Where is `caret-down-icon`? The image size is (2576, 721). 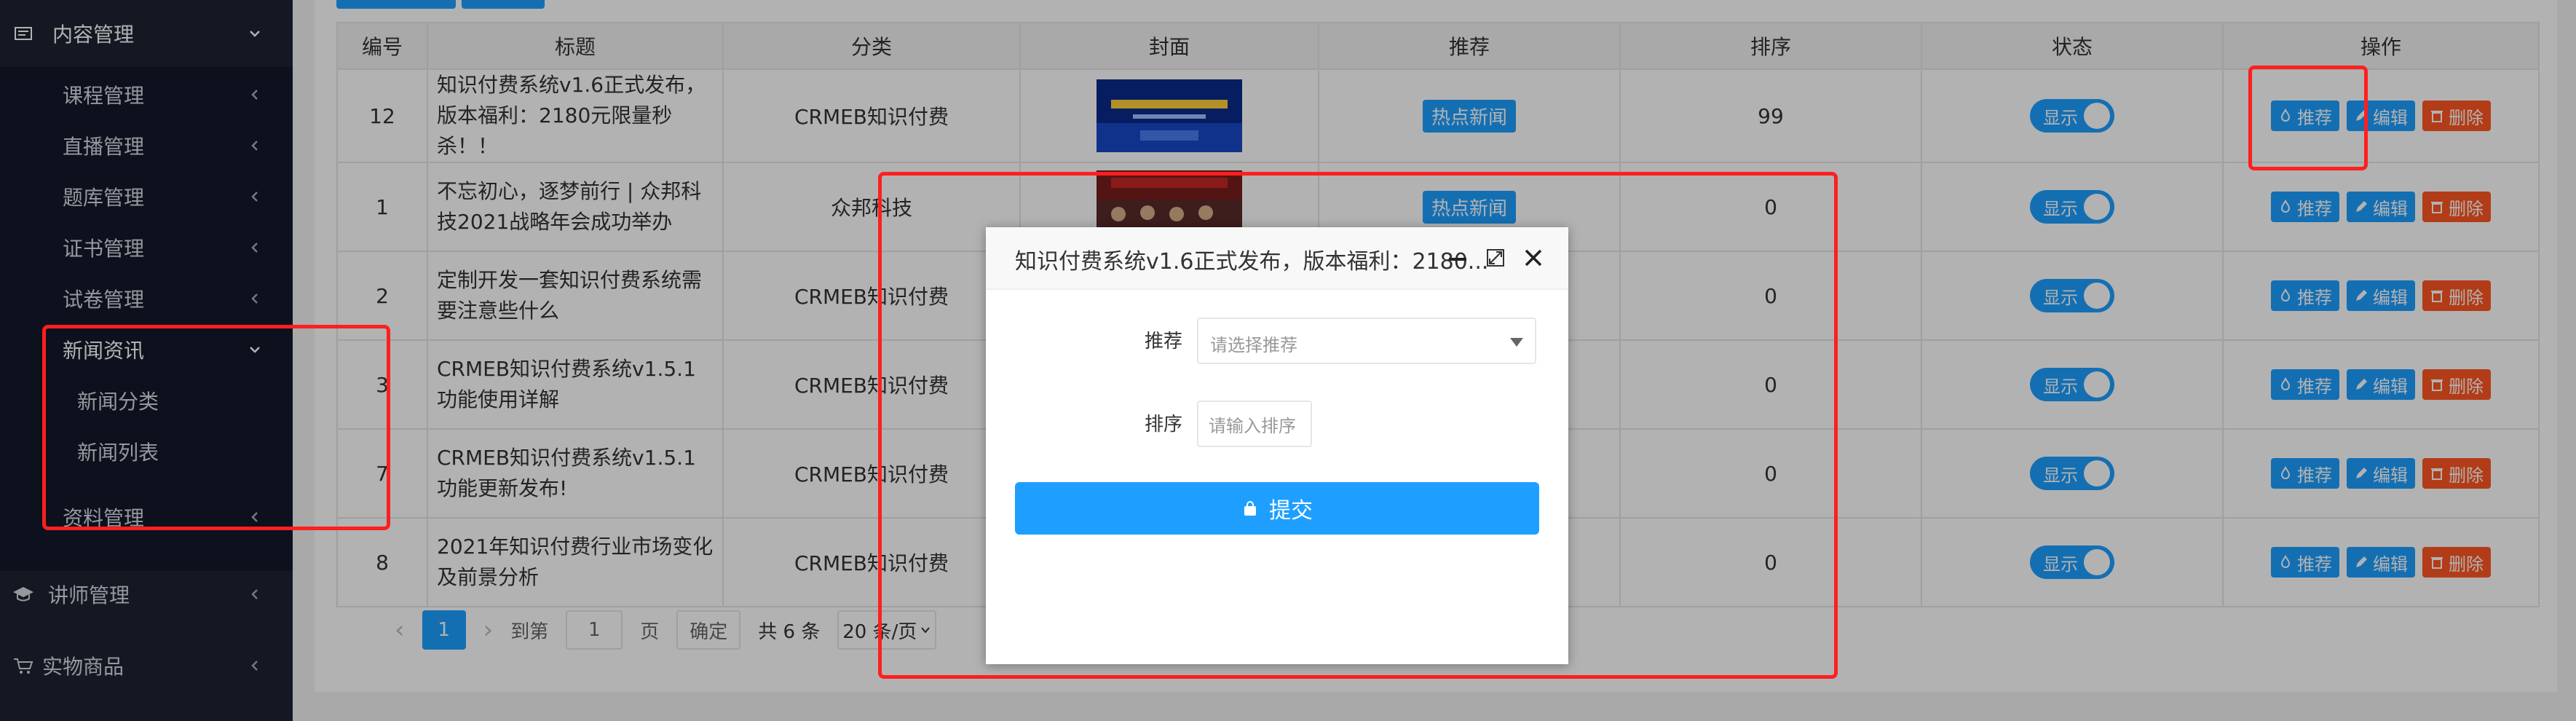 caret-down-icon is located at coordinates (1516, 343).